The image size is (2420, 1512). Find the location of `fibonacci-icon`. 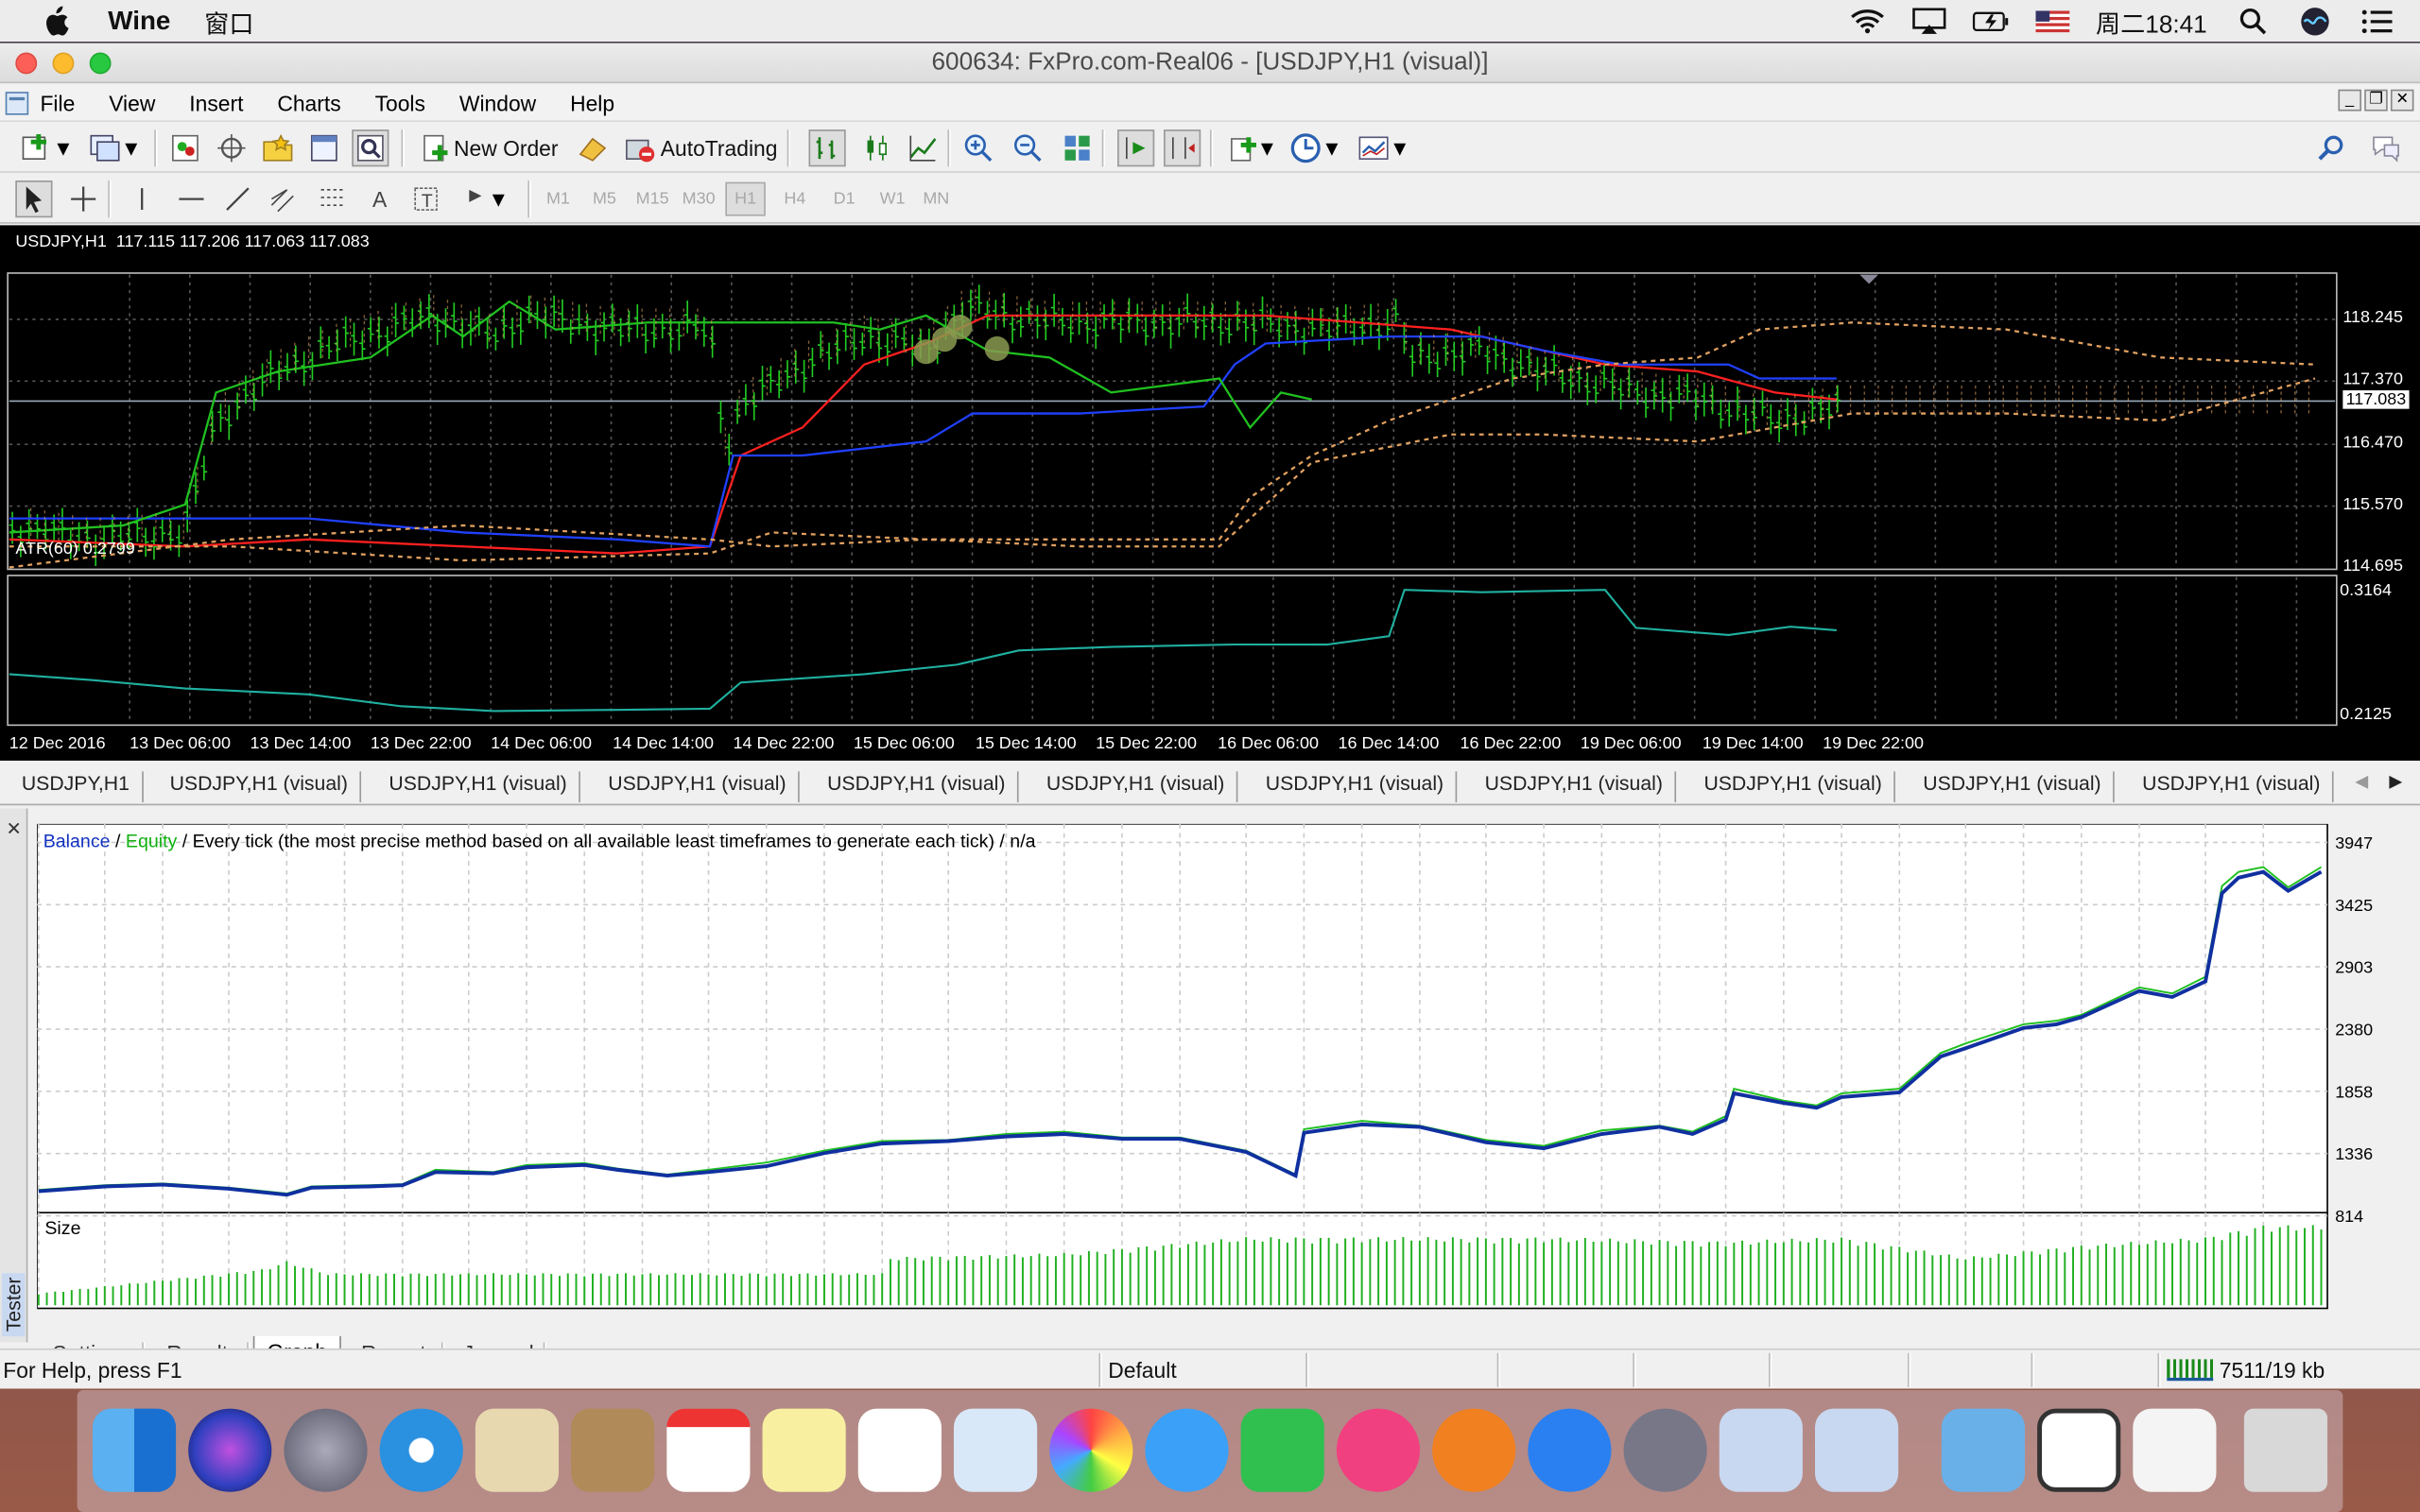

fibonacci-icon is located at coordinates (334, 198).